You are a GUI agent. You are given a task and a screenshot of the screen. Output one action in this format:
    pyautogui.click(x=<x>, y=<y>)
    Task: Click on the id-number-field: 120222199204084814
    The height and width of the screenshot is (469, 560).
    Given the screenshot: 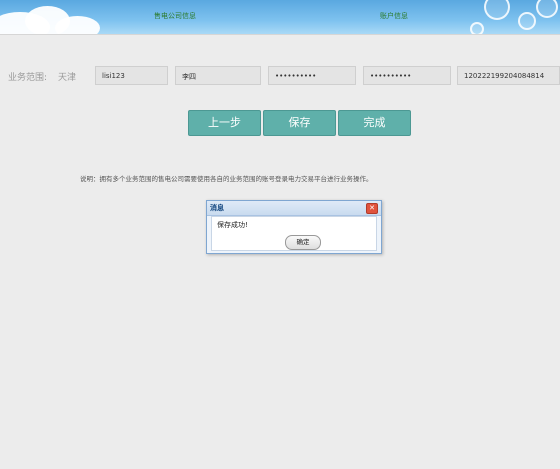 What is the action you would take?
    pyautogui.click(x=508, y=75)
    